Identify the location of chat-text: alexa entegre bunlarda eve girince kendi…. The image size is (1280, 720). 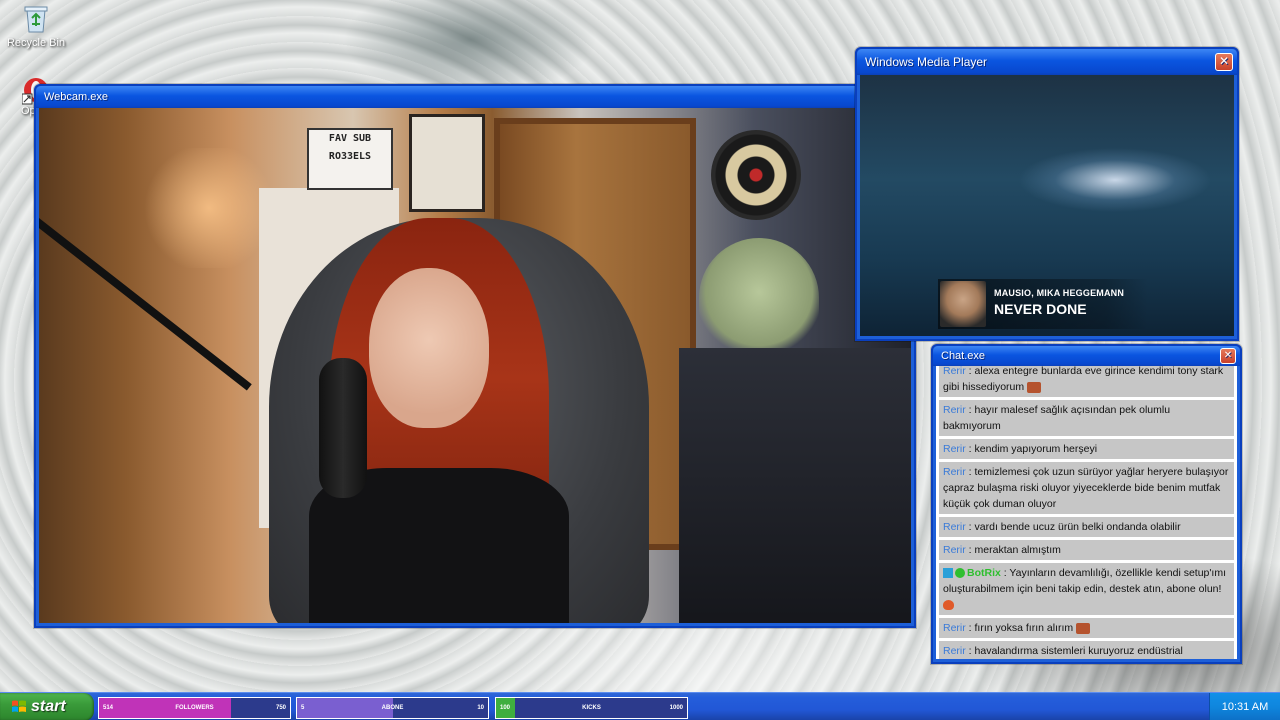
(1083, 379).